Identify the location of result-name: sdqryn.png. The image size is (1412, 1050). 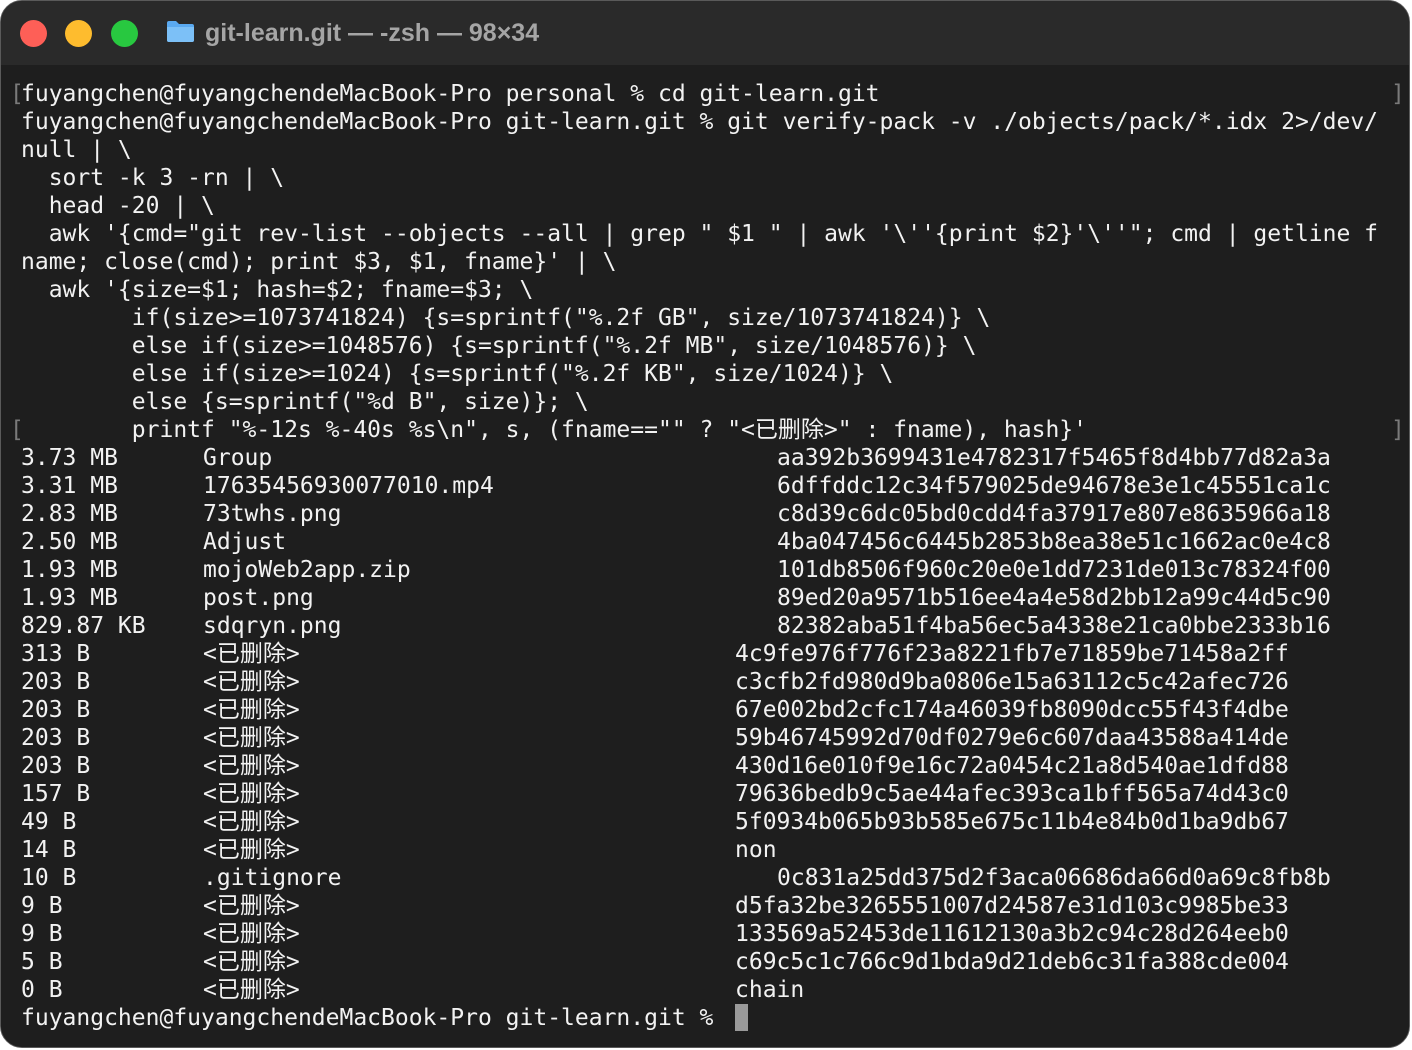
(272, 626).